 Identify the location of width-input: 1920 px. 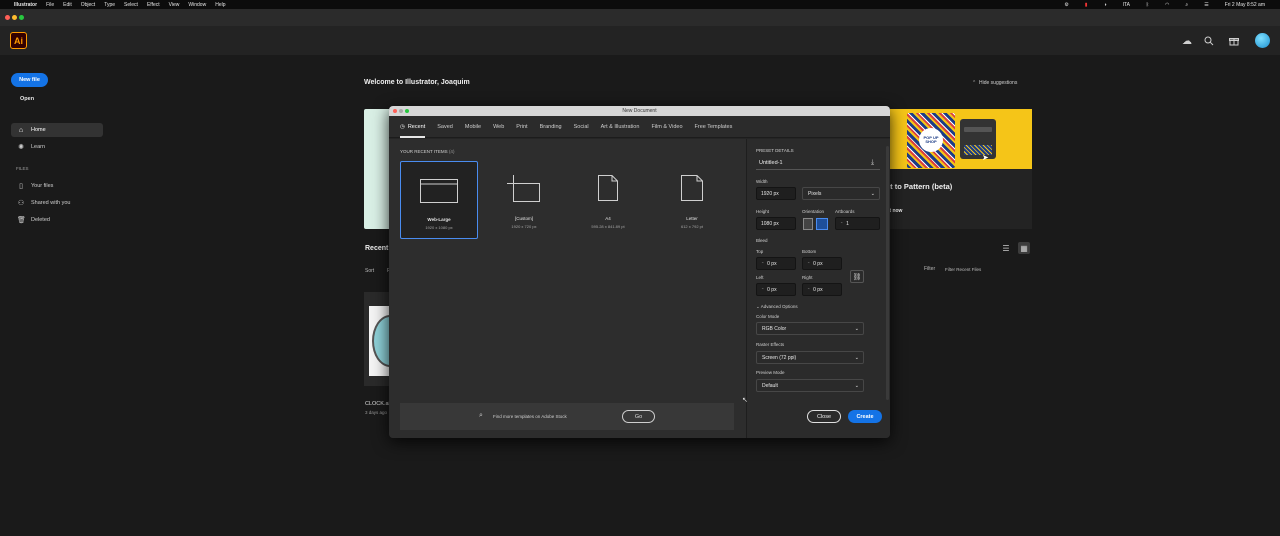
(776, 193).